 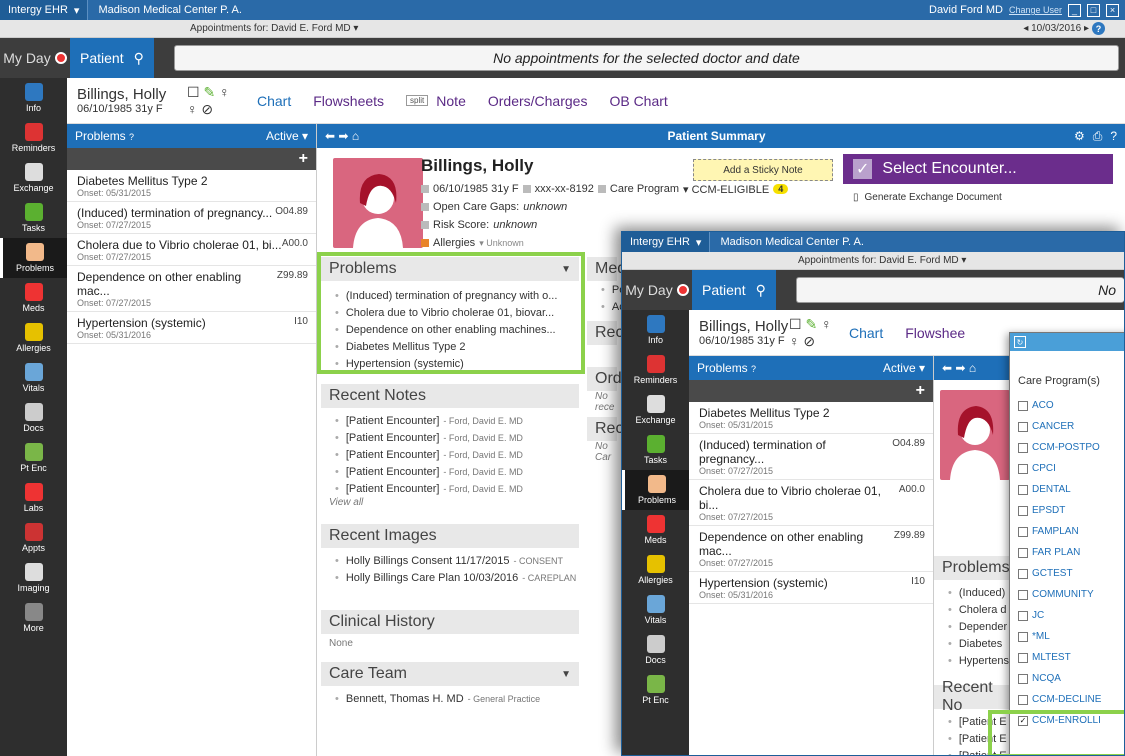 What do you see at coordinates (655, 450) in the screenshot?
I see `sidebar-item-tasks: Tasks` at bounding box center [655, 450].